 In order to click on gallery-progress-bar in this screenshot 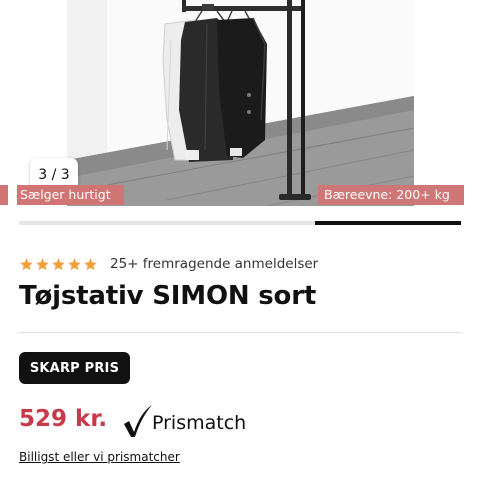, I will do `click(240, 223)`.